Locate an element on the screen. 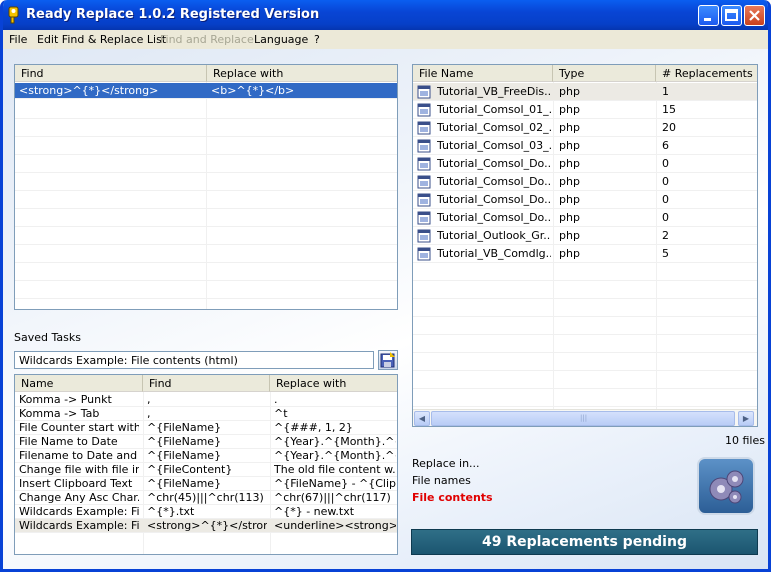 Image resolution: width=771 pixels, height=572 pixels. horizontal-scrollbar: ◀ ||| ▶ is located at coordinates (585, 417).